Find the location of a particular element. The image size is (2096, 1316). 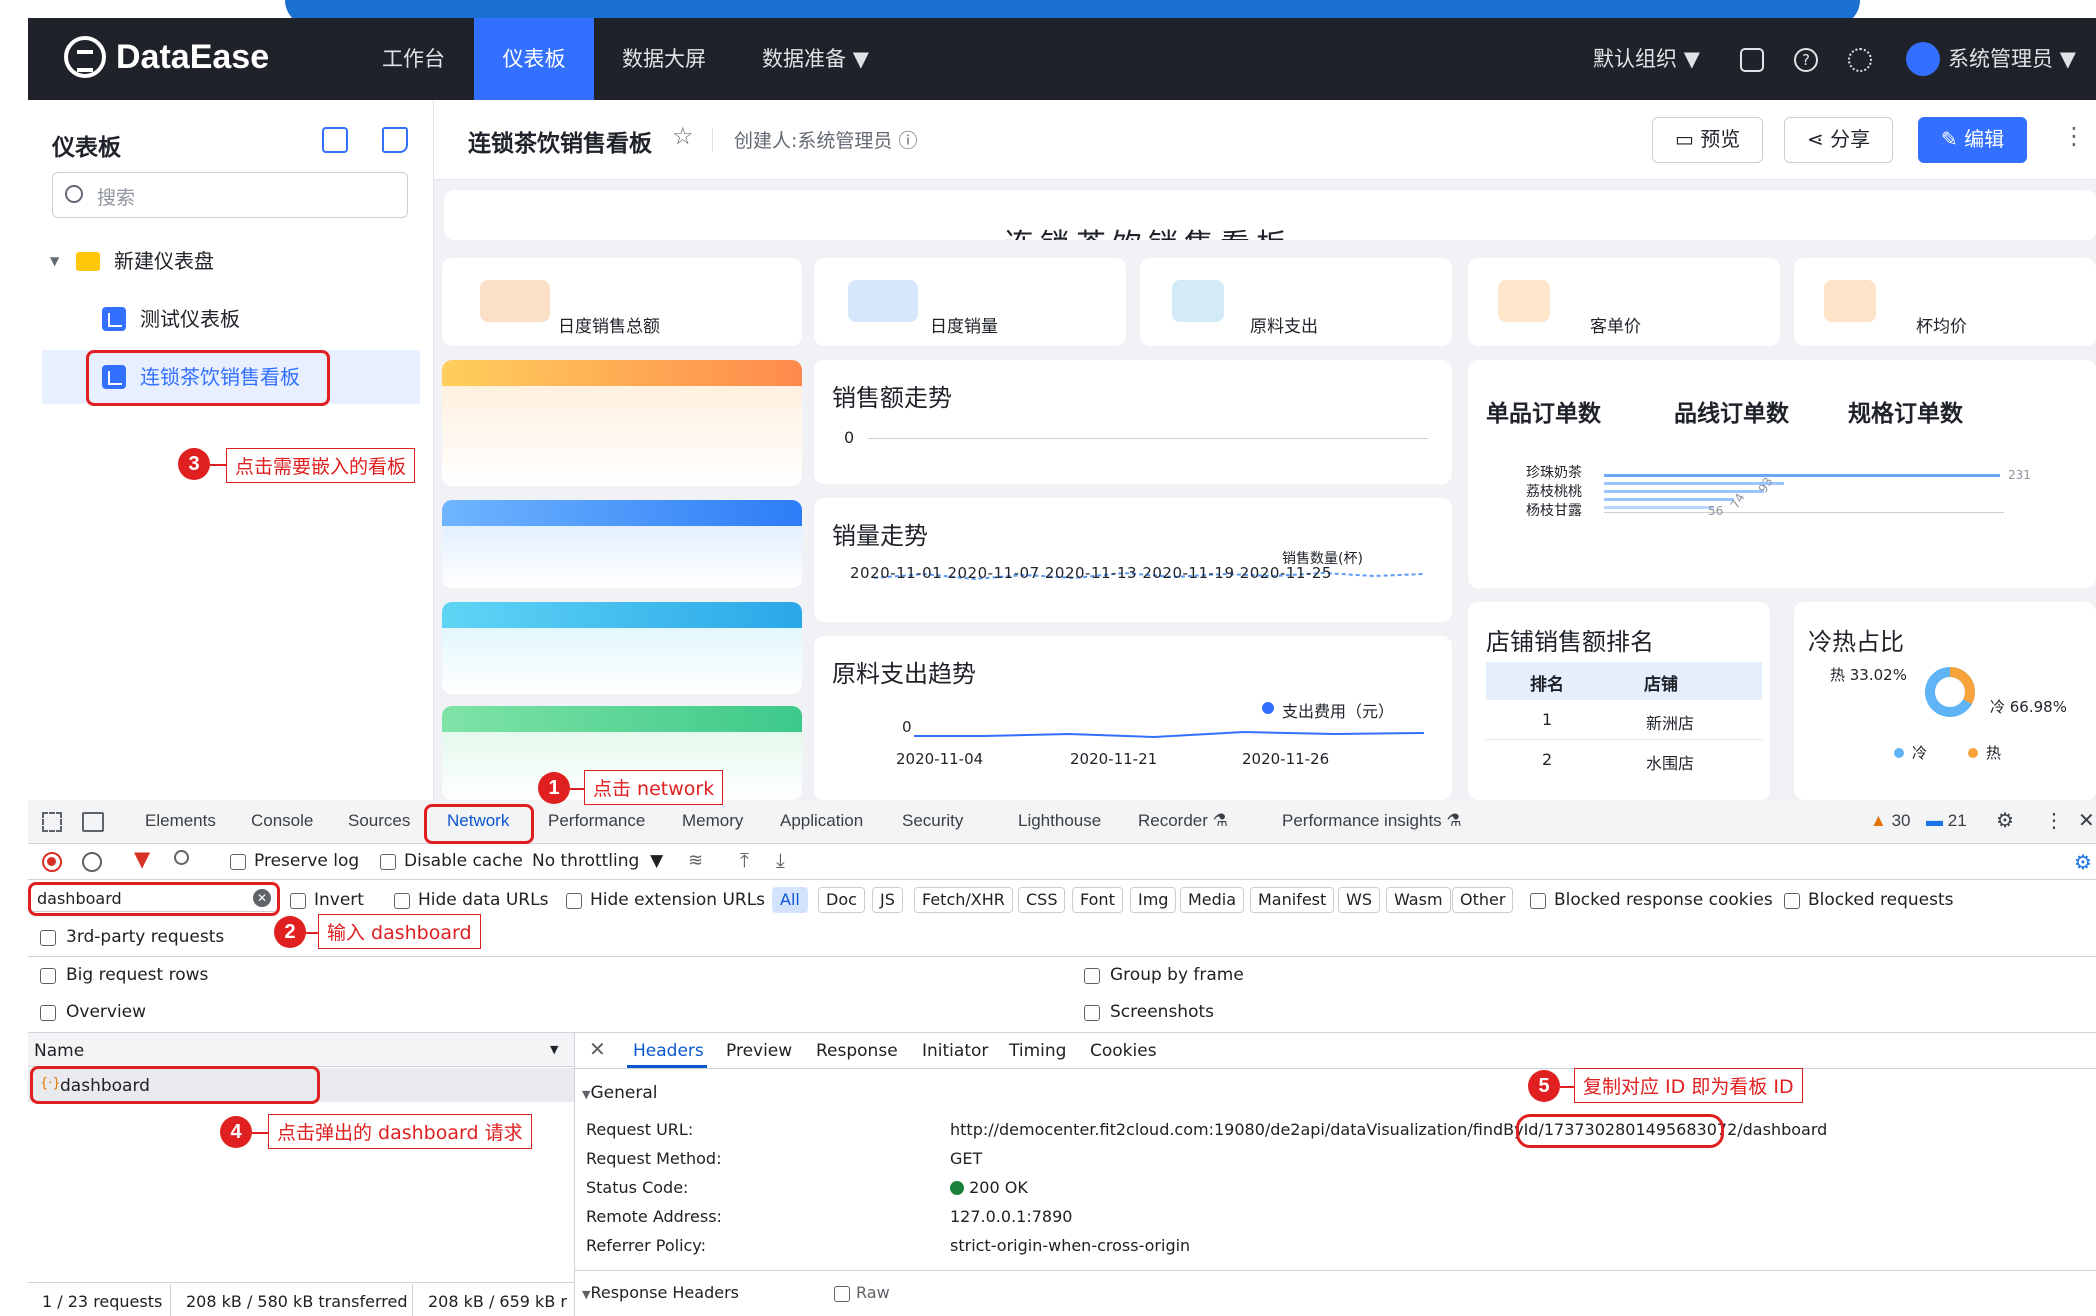

new-folder-icon is located at coordinates (335, 140).